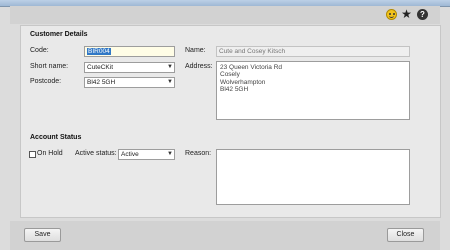 The image size is (450, 250). Describe the element at coordinates (100, 67) in the screenshot. I see `short-name-value: CuteCKit` at that location.